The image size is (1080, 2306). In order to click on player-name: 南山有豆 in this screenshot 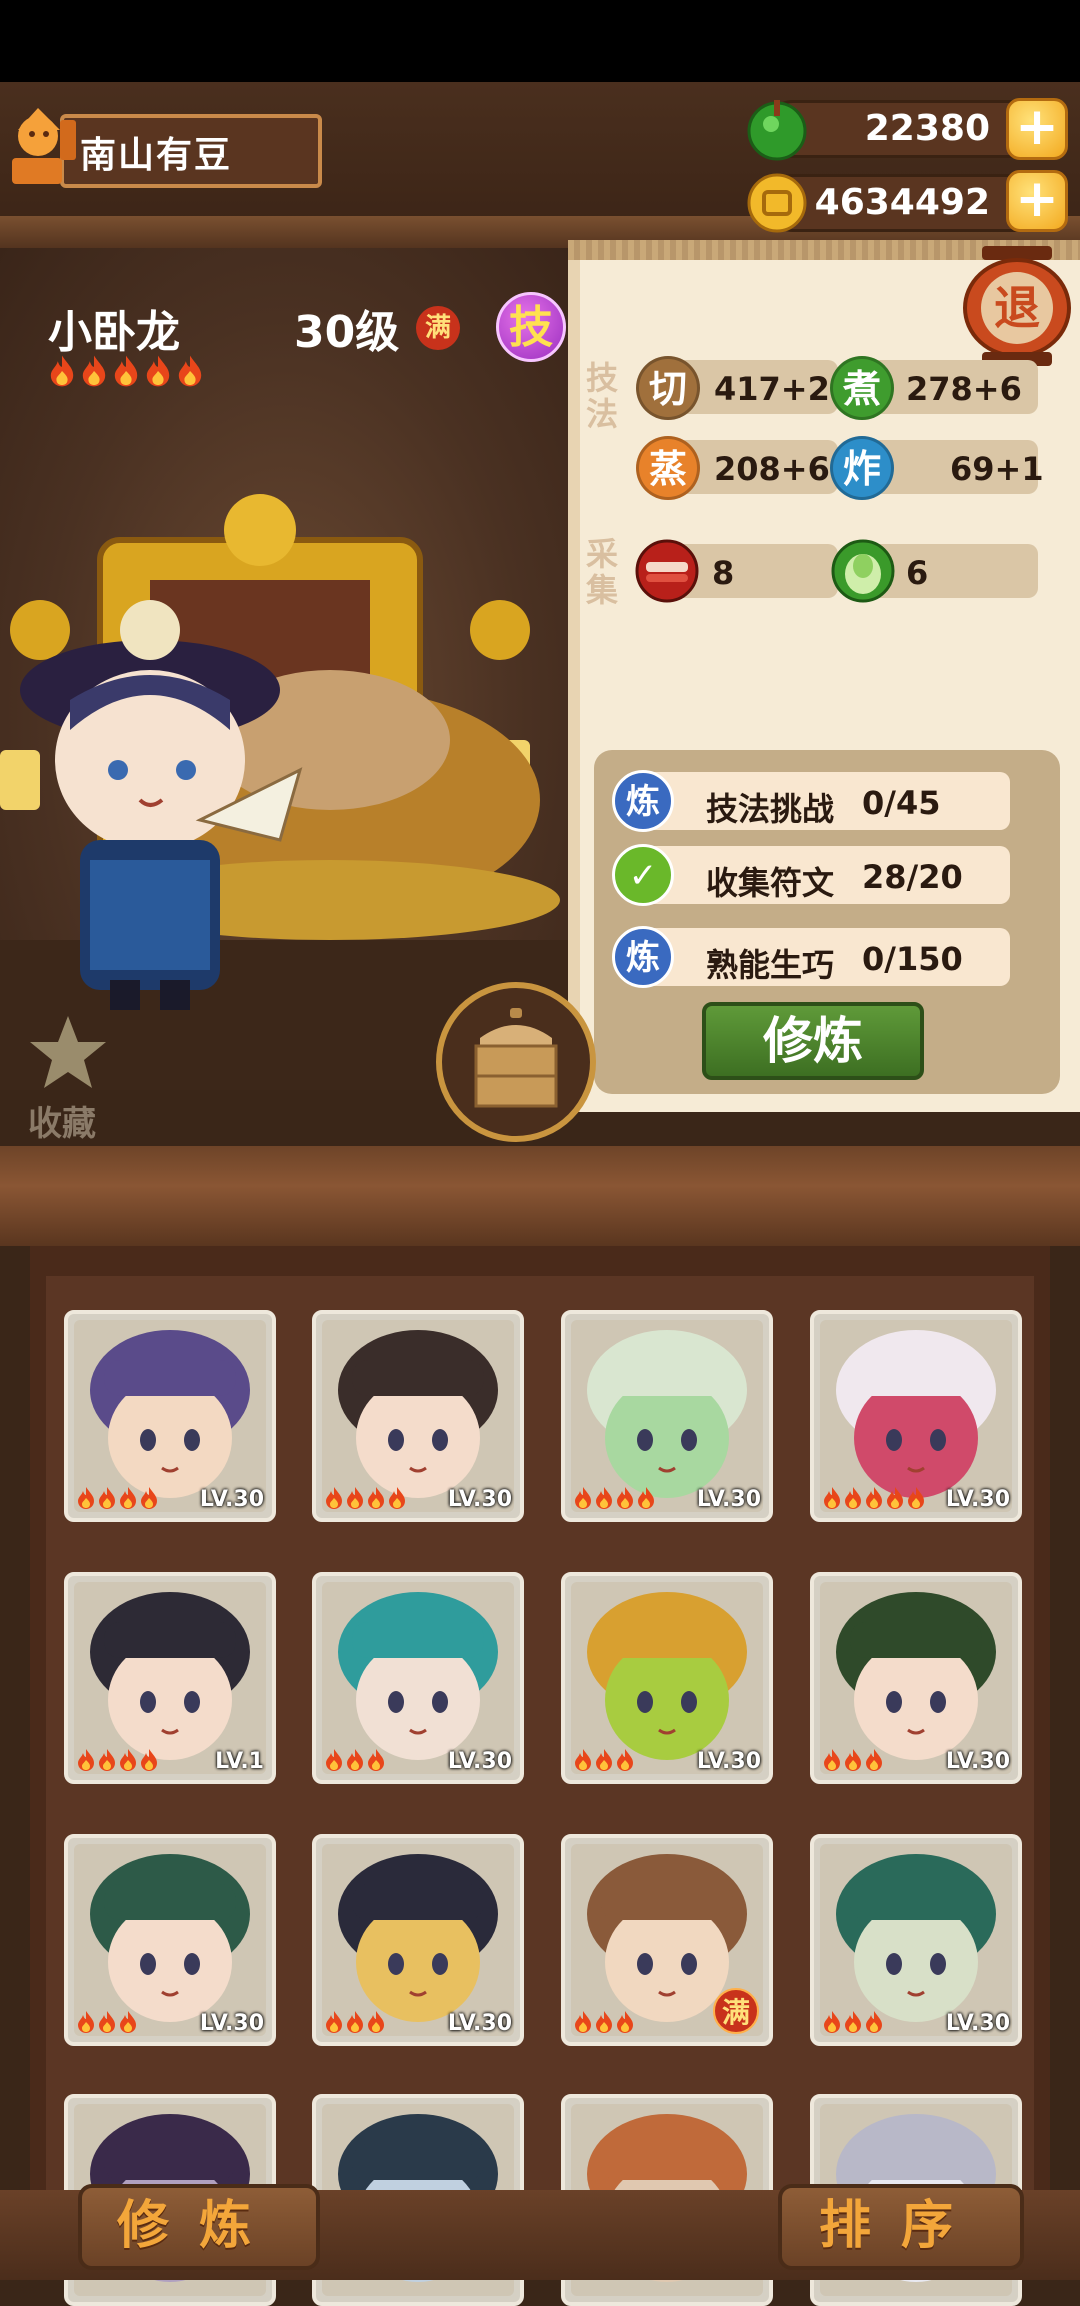, I will do `click(156, 155)`.